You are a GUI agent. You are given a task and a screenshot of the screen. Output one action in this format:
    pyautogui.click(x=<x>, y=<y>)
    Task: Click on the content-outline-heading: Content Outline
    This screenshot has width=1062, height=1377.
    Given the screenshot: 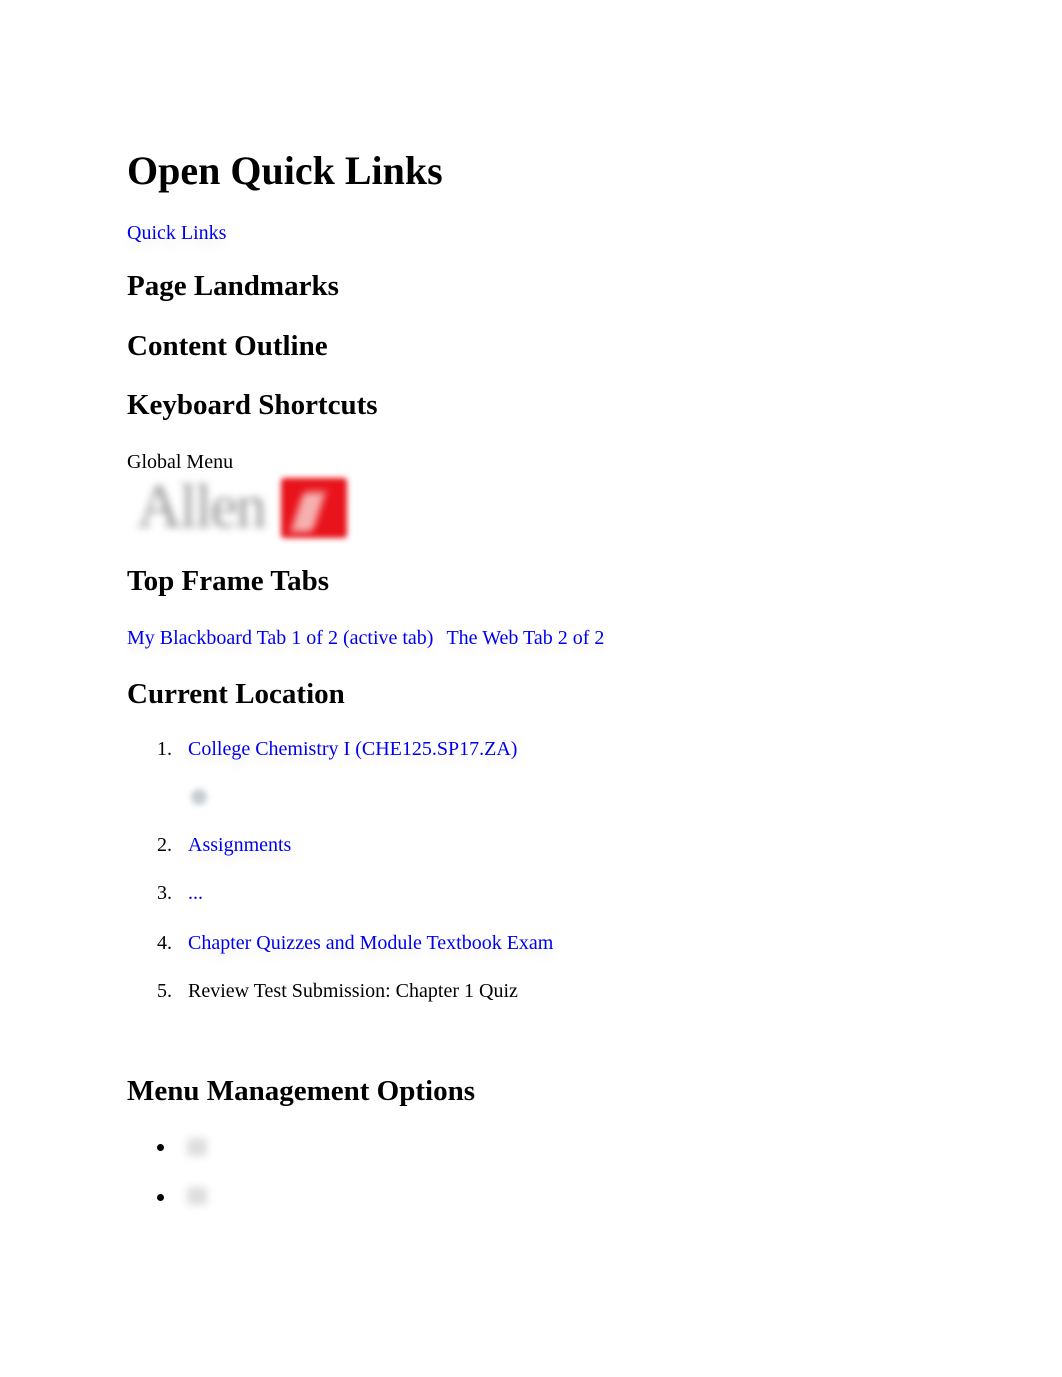 What is the action you would take?
    pyautogui.click(x=227, y=346)
    